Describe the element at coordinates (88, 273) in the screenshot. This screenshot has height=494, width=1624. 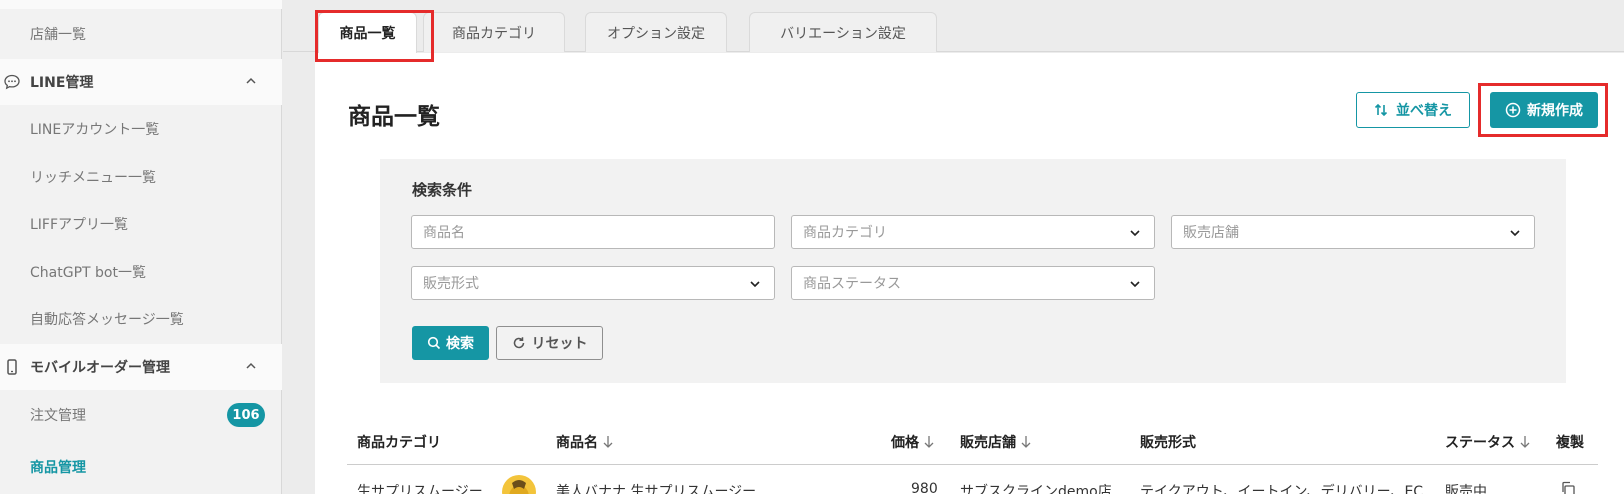
I see `sidebar-item-label: ChatGPT bot一覧` at that location.